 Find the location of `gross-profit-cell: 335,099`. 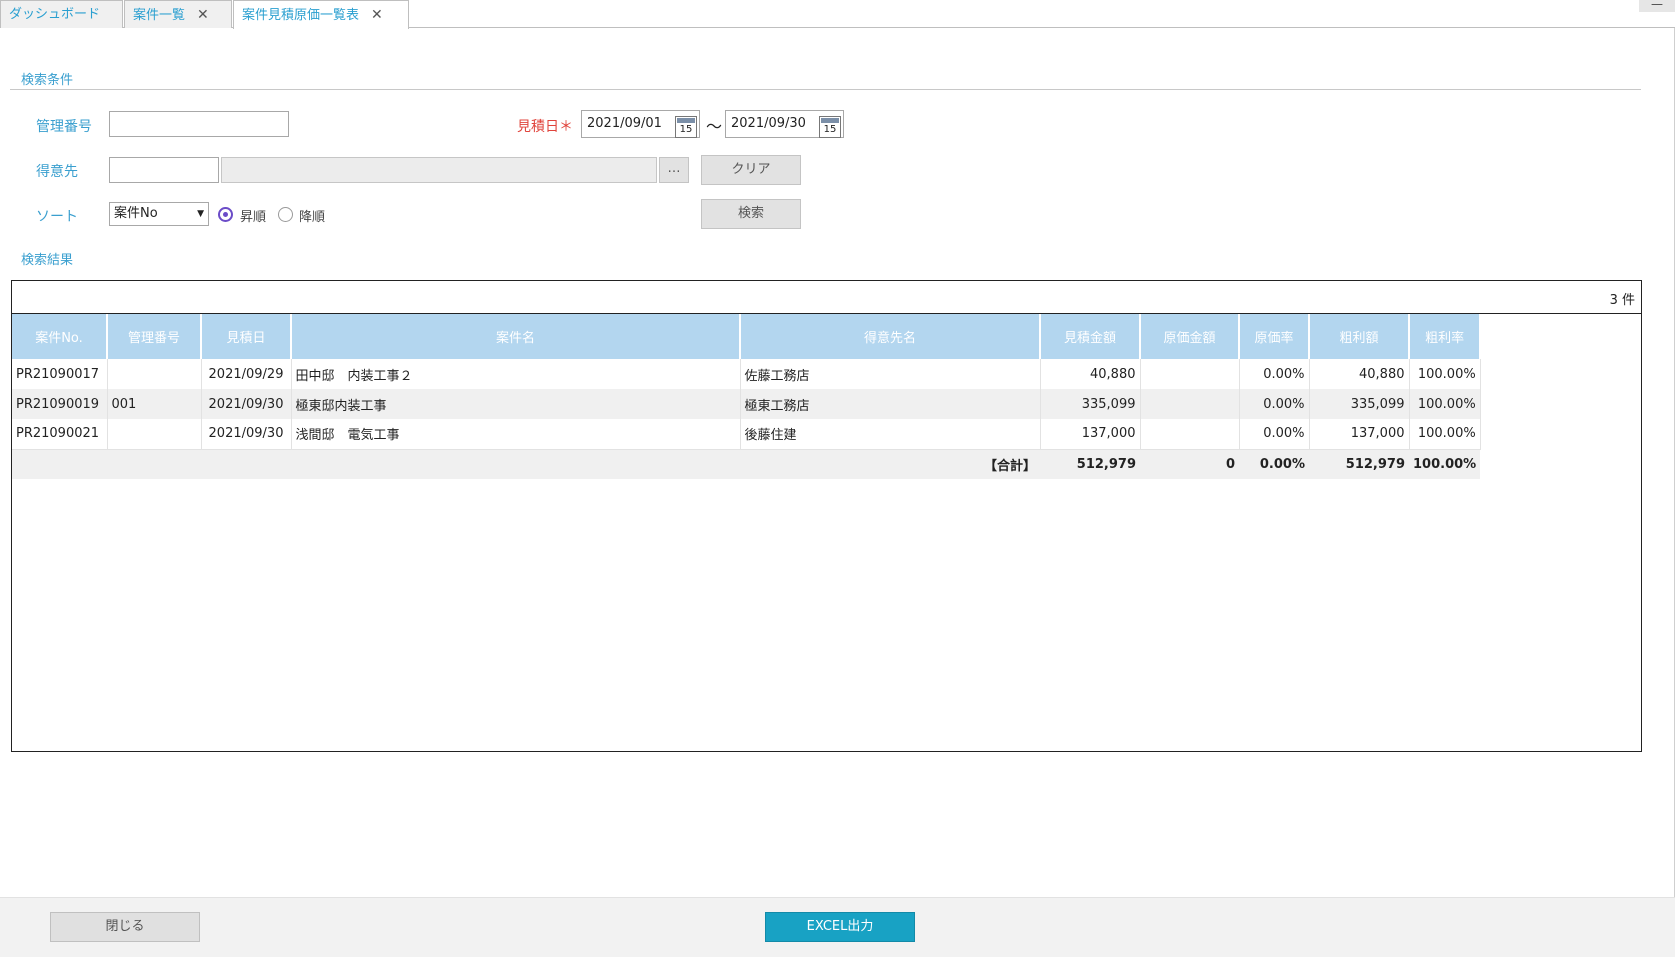

gross-profit-cell: 335,099 is located at coordinates (1359, 404).